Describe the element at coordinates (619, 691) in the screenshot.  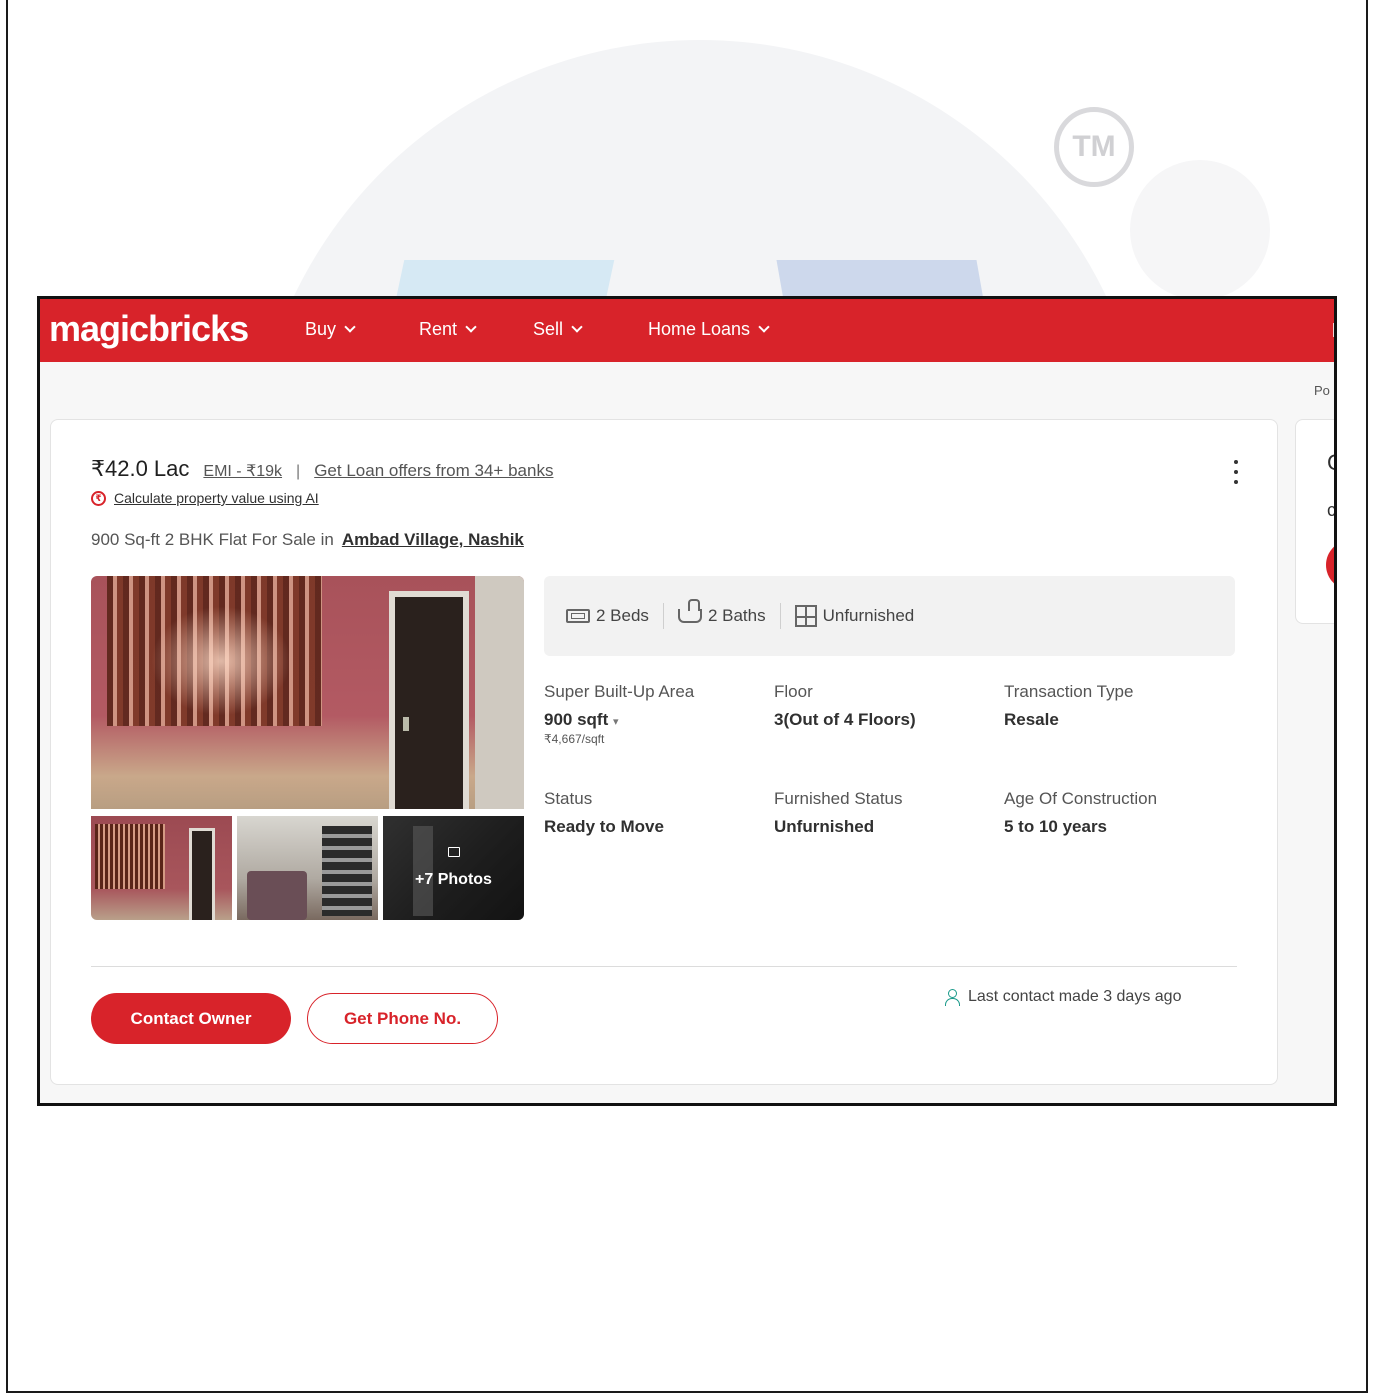
I see `spec-area-label: Super Built-Up Area` at that location.